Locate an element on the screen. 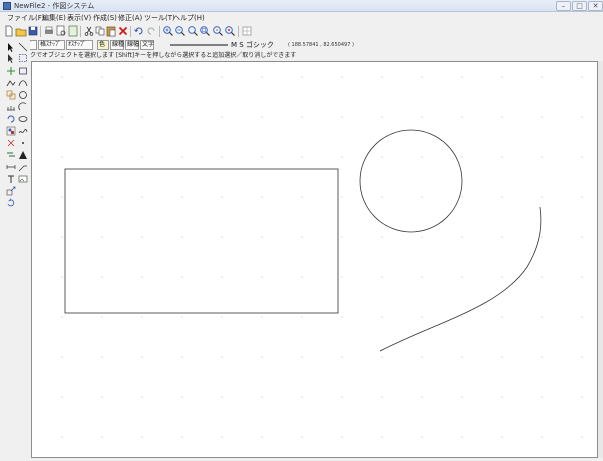  print-icon is located at coordinates (49, 31).